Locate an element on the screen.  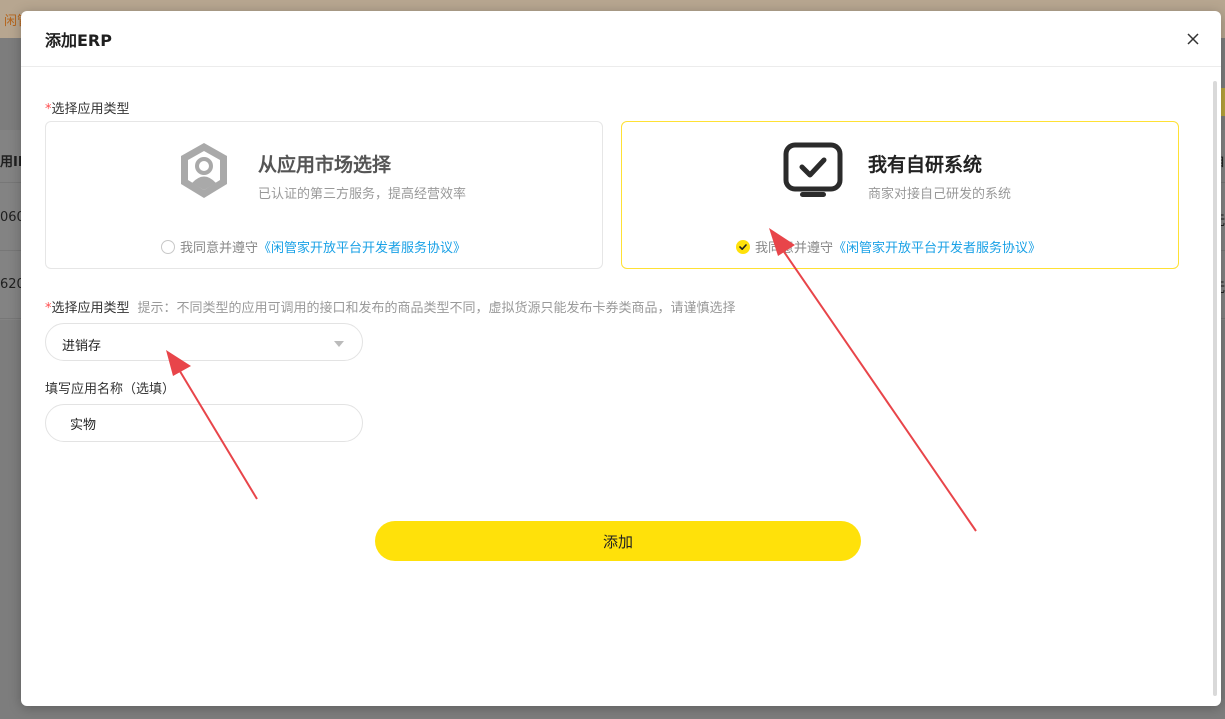
dialog-title: 添加ERP is located at coordinates (78, 40).